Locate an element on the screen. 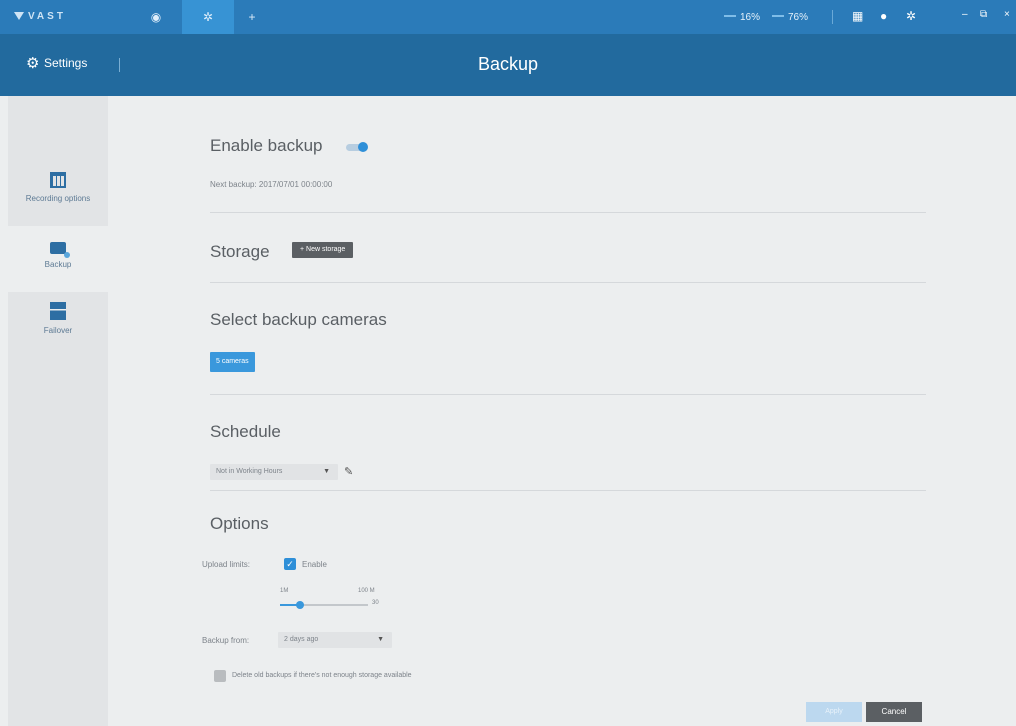 This screenshot has width=1016, height=726. top-bar: VAST ◉ ✲ + 16% 76% ▦ ● ✲ – ⧉ × is located at coordinates (508, 17).